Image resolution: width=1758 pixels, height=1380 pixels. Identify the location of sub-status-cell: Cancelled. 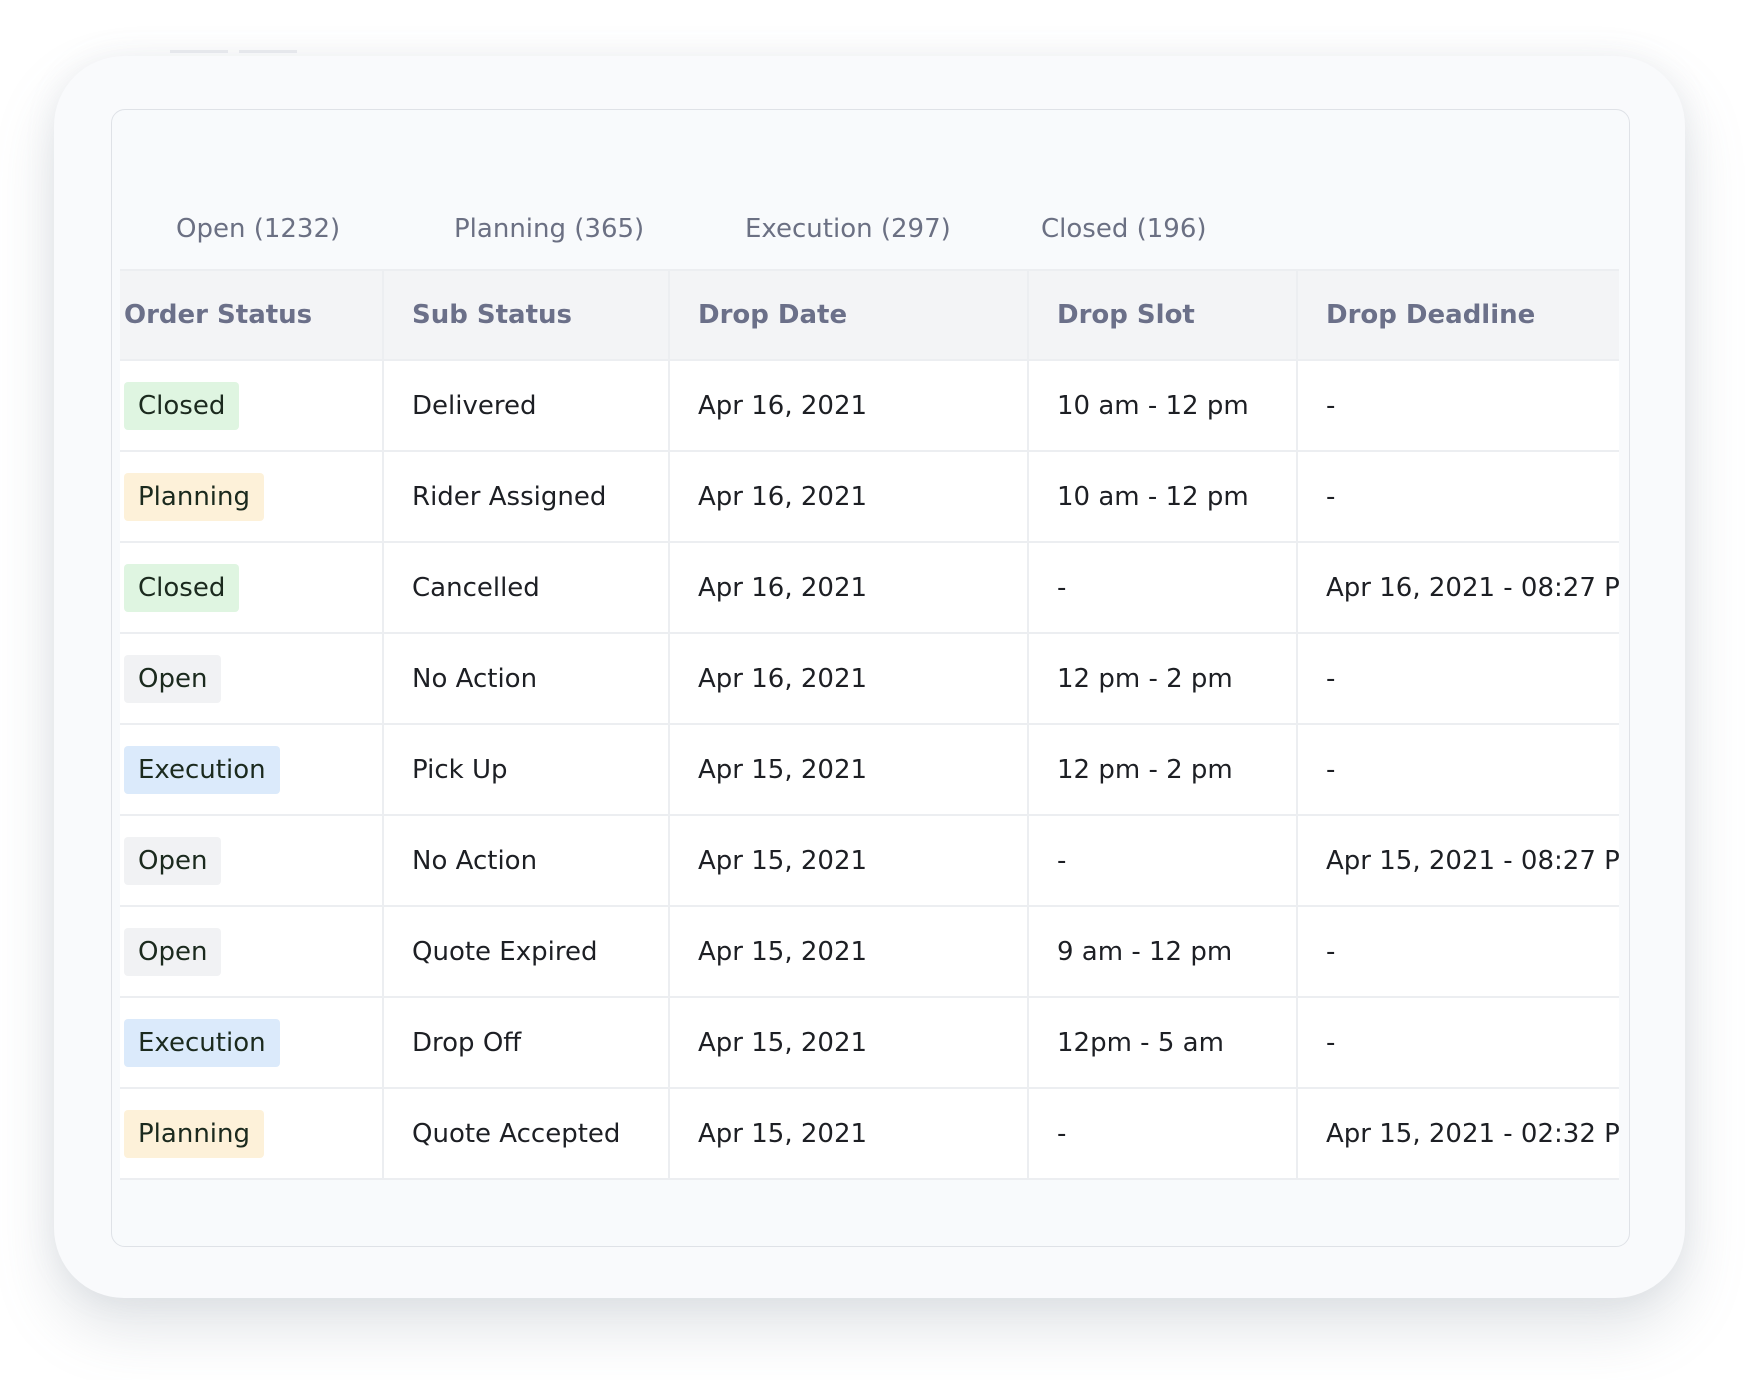
(527, 587).